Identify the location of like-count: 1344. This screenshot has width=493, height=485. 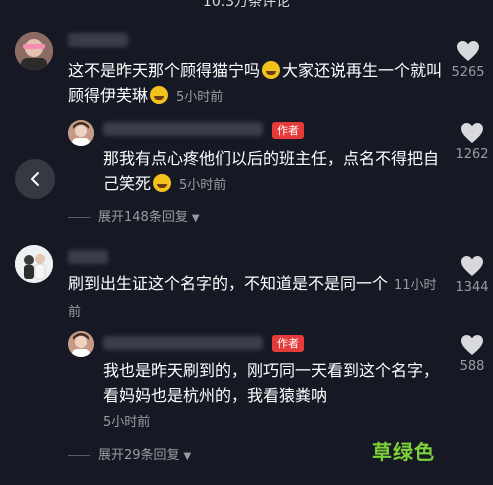
(472, 287).